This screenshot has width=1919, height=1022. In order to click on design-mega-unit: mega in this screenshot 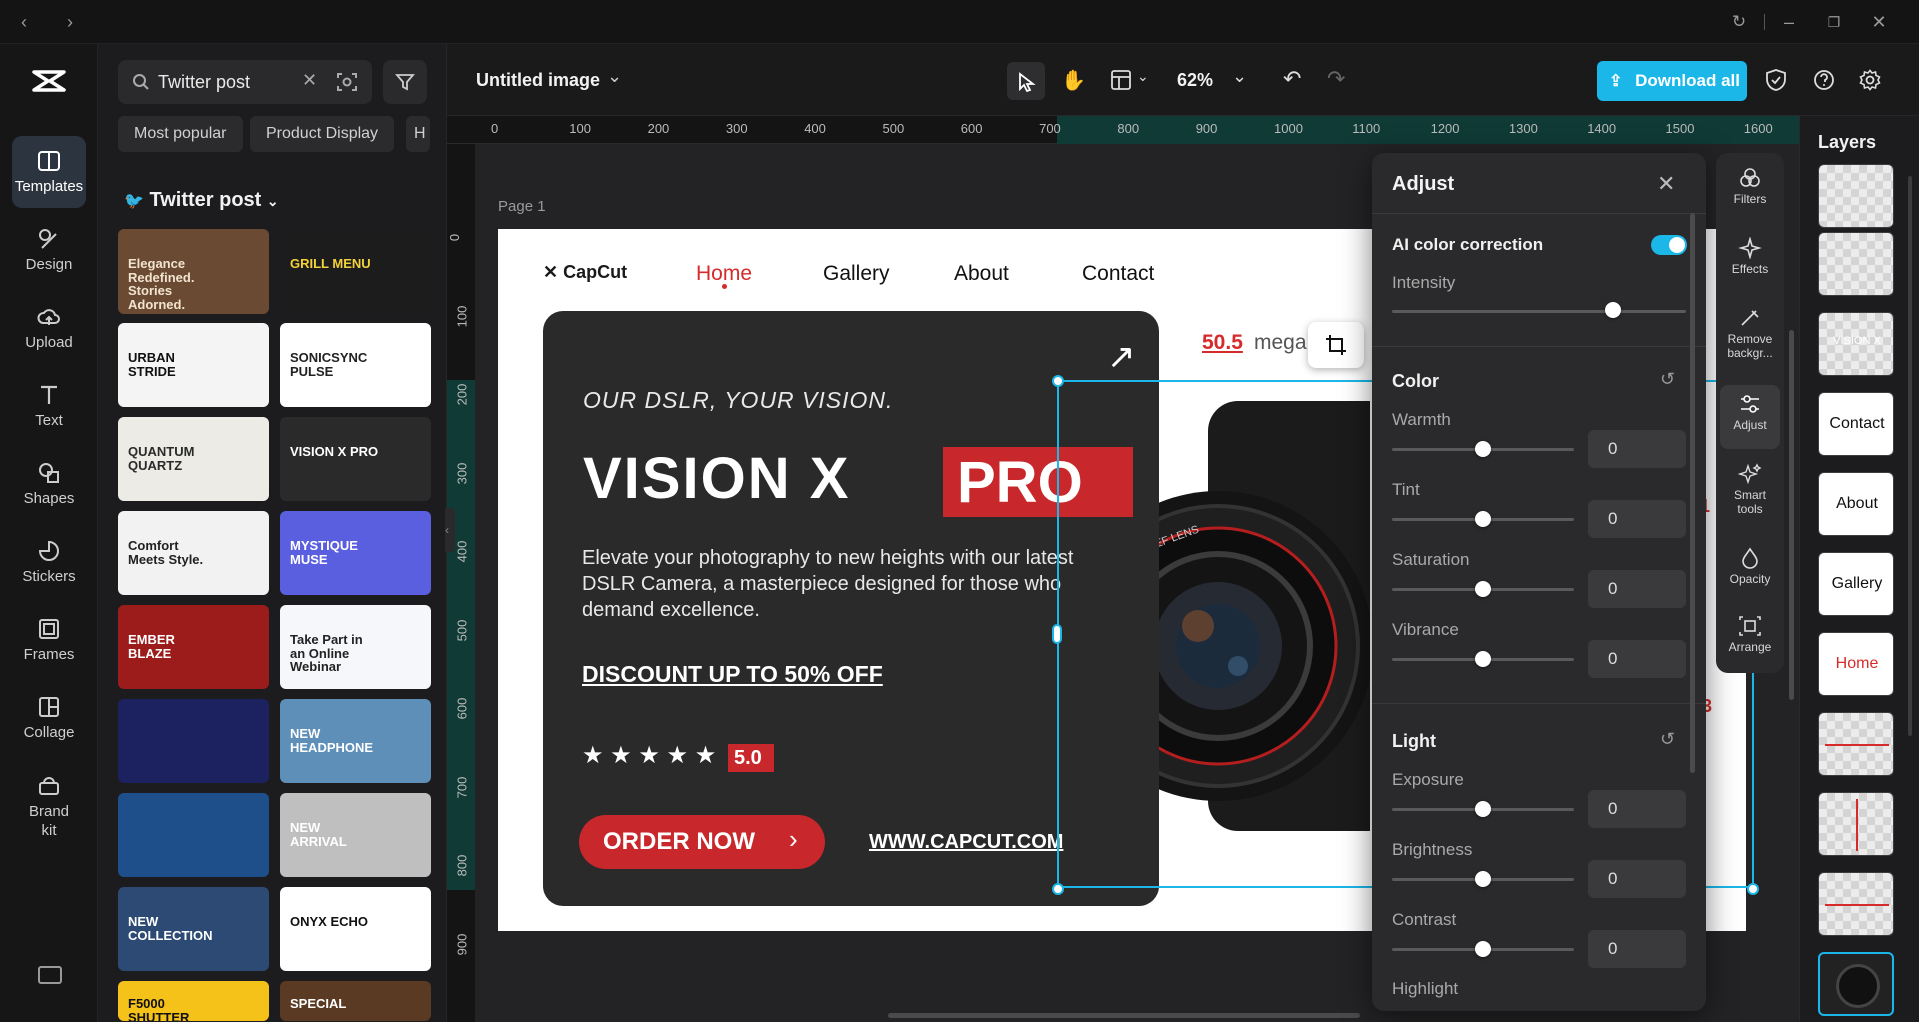, I will do `click(1280, 343)`.